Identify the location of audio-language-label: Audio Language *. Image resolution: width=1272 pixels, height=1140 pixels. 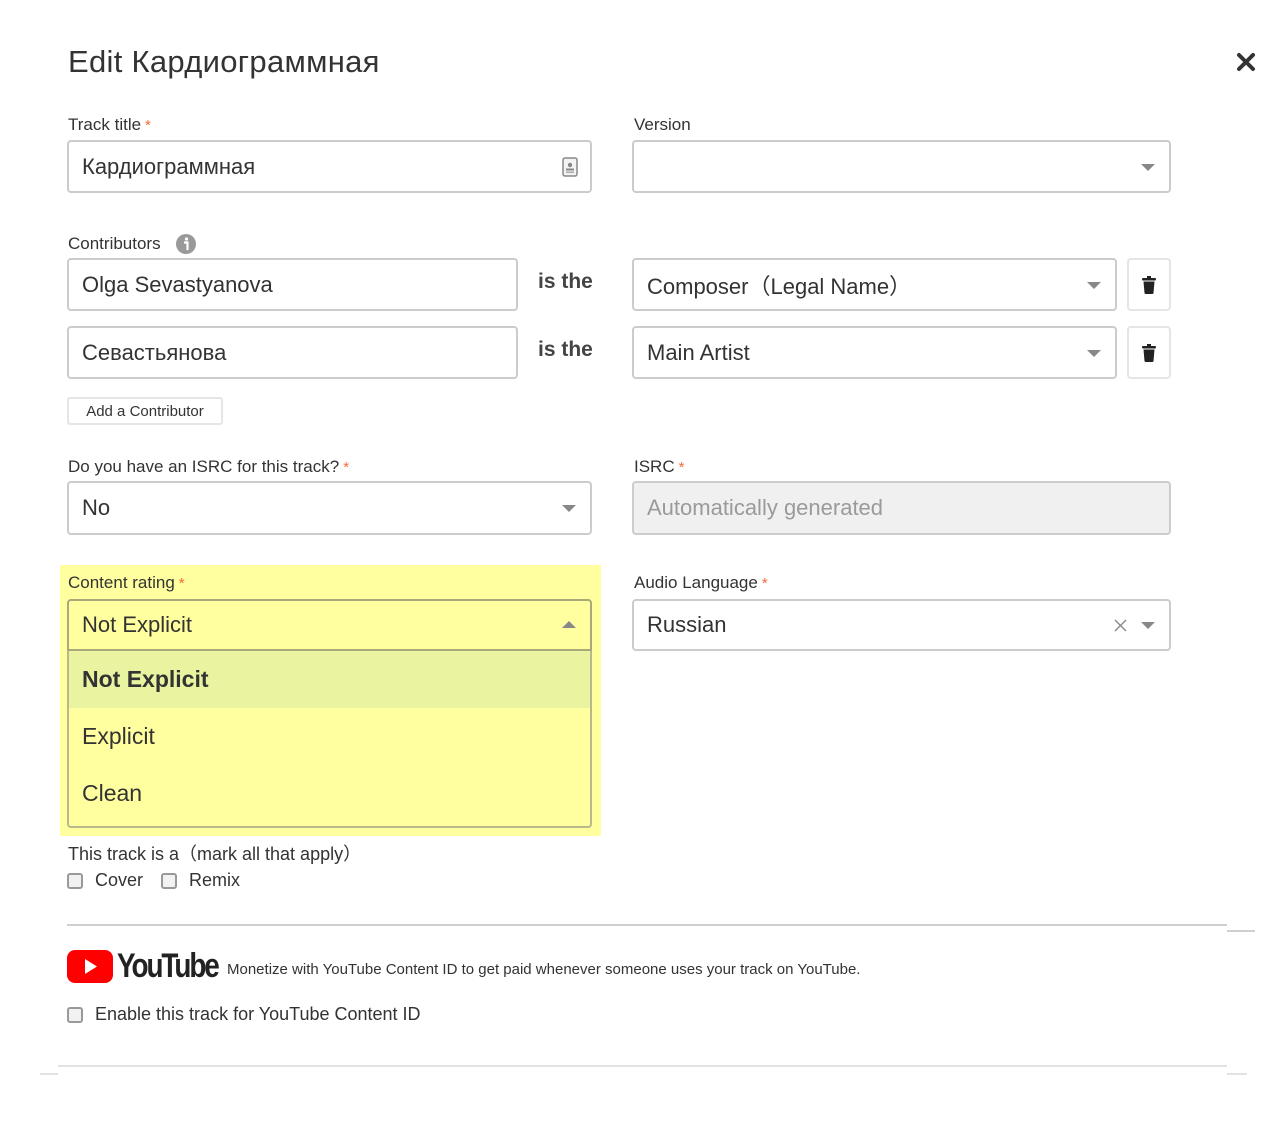
(701, 582).